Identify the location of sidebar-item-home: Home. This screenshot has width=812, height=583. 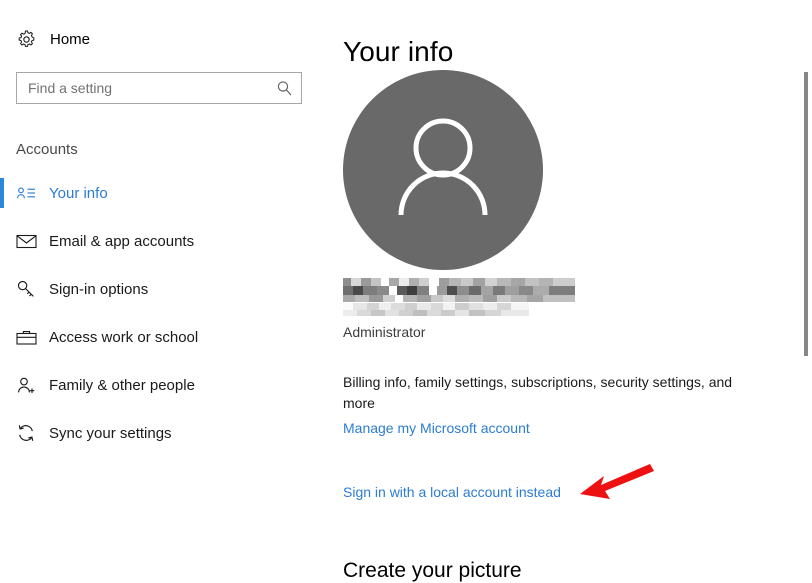
(155, 39).